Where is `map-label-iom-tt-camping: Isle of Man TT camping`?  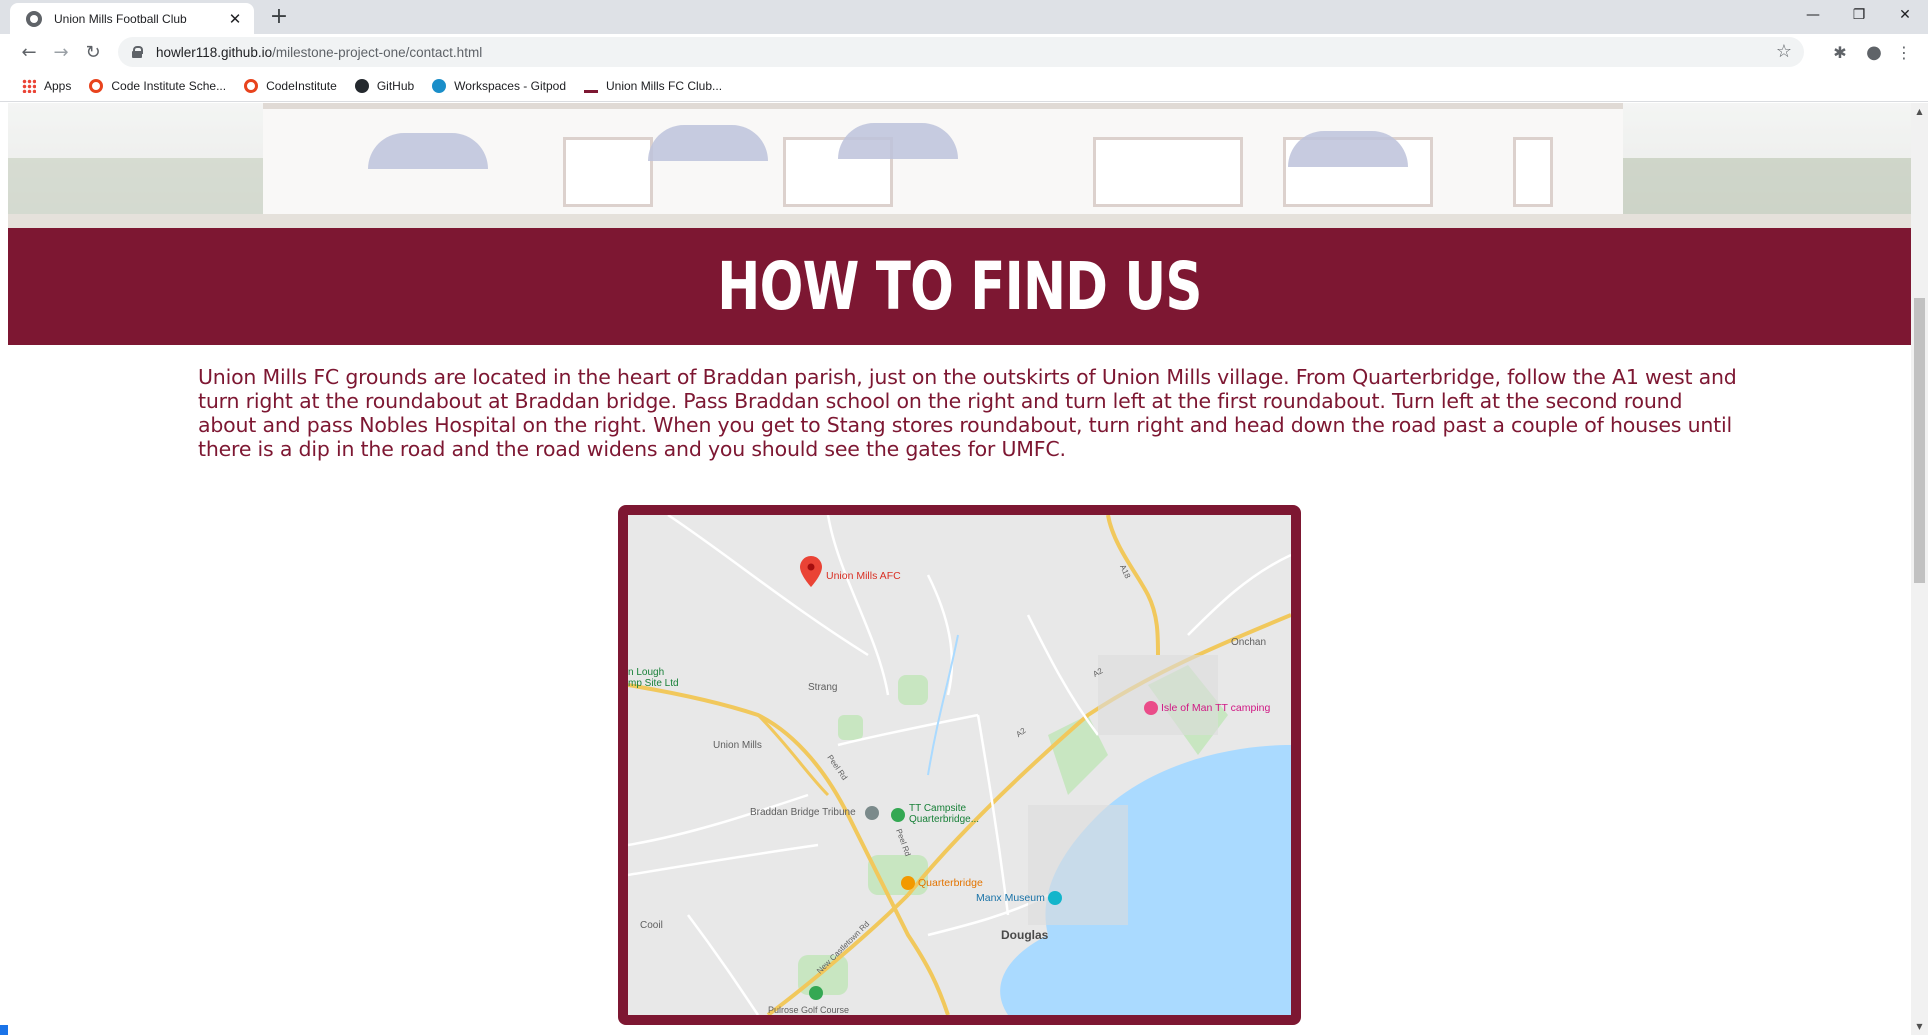
map-label-iom-tt-camping: Isle of Man TT camping is located at coordinates (1216, 708).